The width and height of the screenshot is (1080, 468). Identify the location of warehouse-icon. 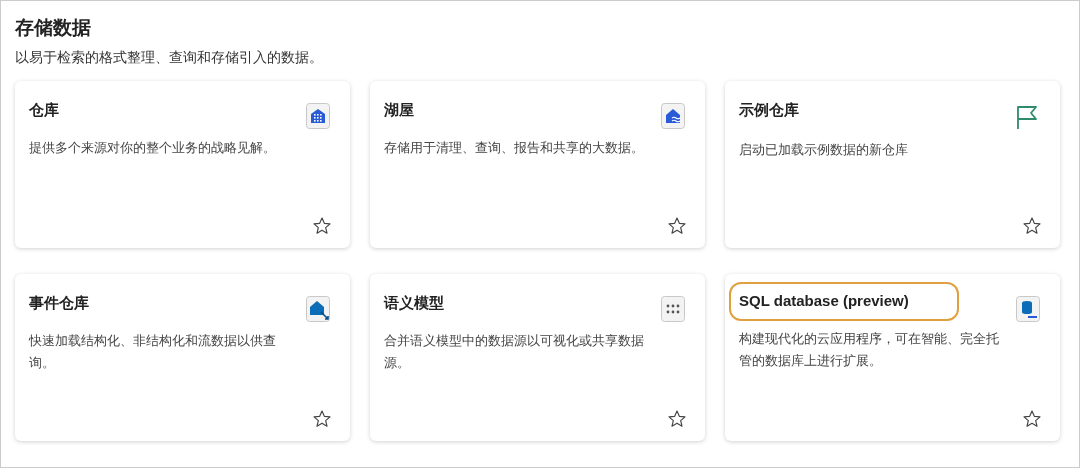
(318, 116).